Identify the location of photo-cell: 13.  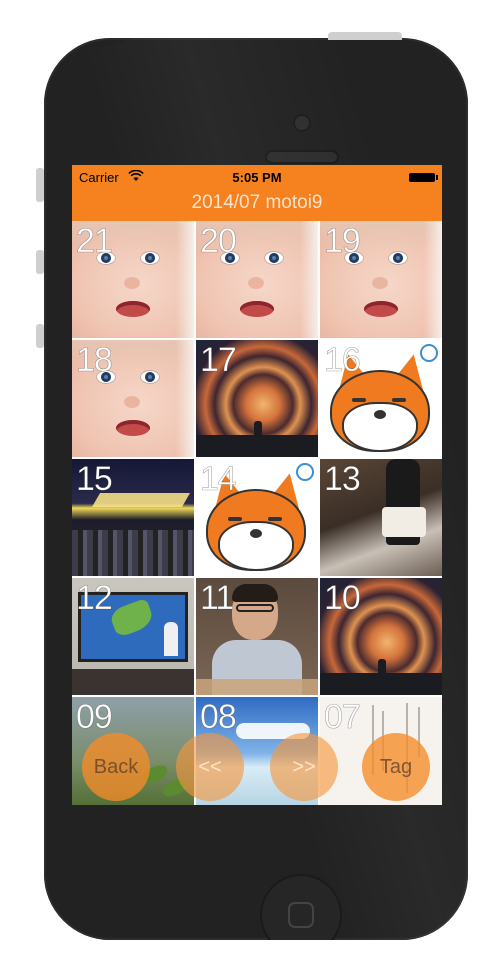
(381, 517).